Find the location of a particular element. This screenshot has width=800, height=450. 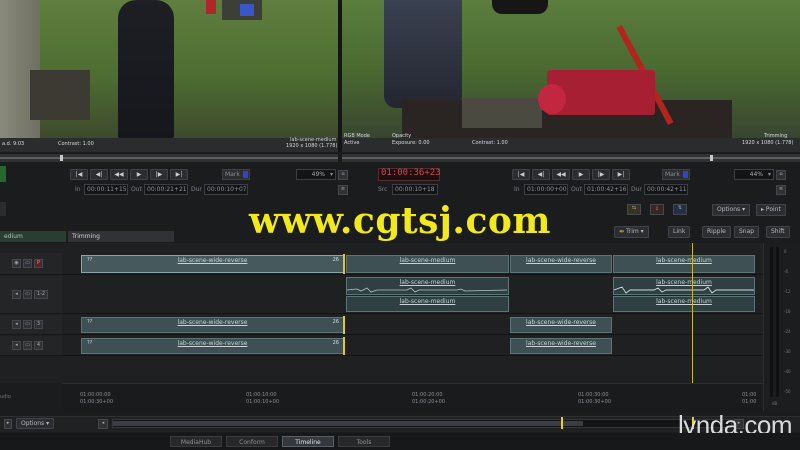

audio12-lock-icon: ▭ is located at coordinates (27, 294).